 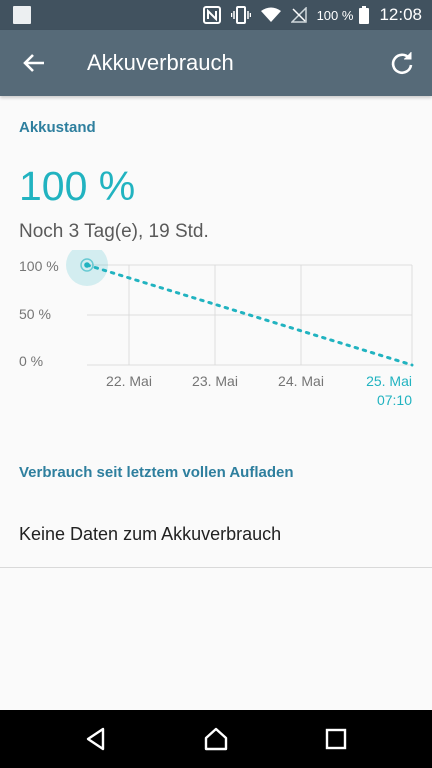 What do you see at coordinates (35, 314) in the screenshot?
I see `y-tick-label: 50 %` at bounding box center [35, 314].